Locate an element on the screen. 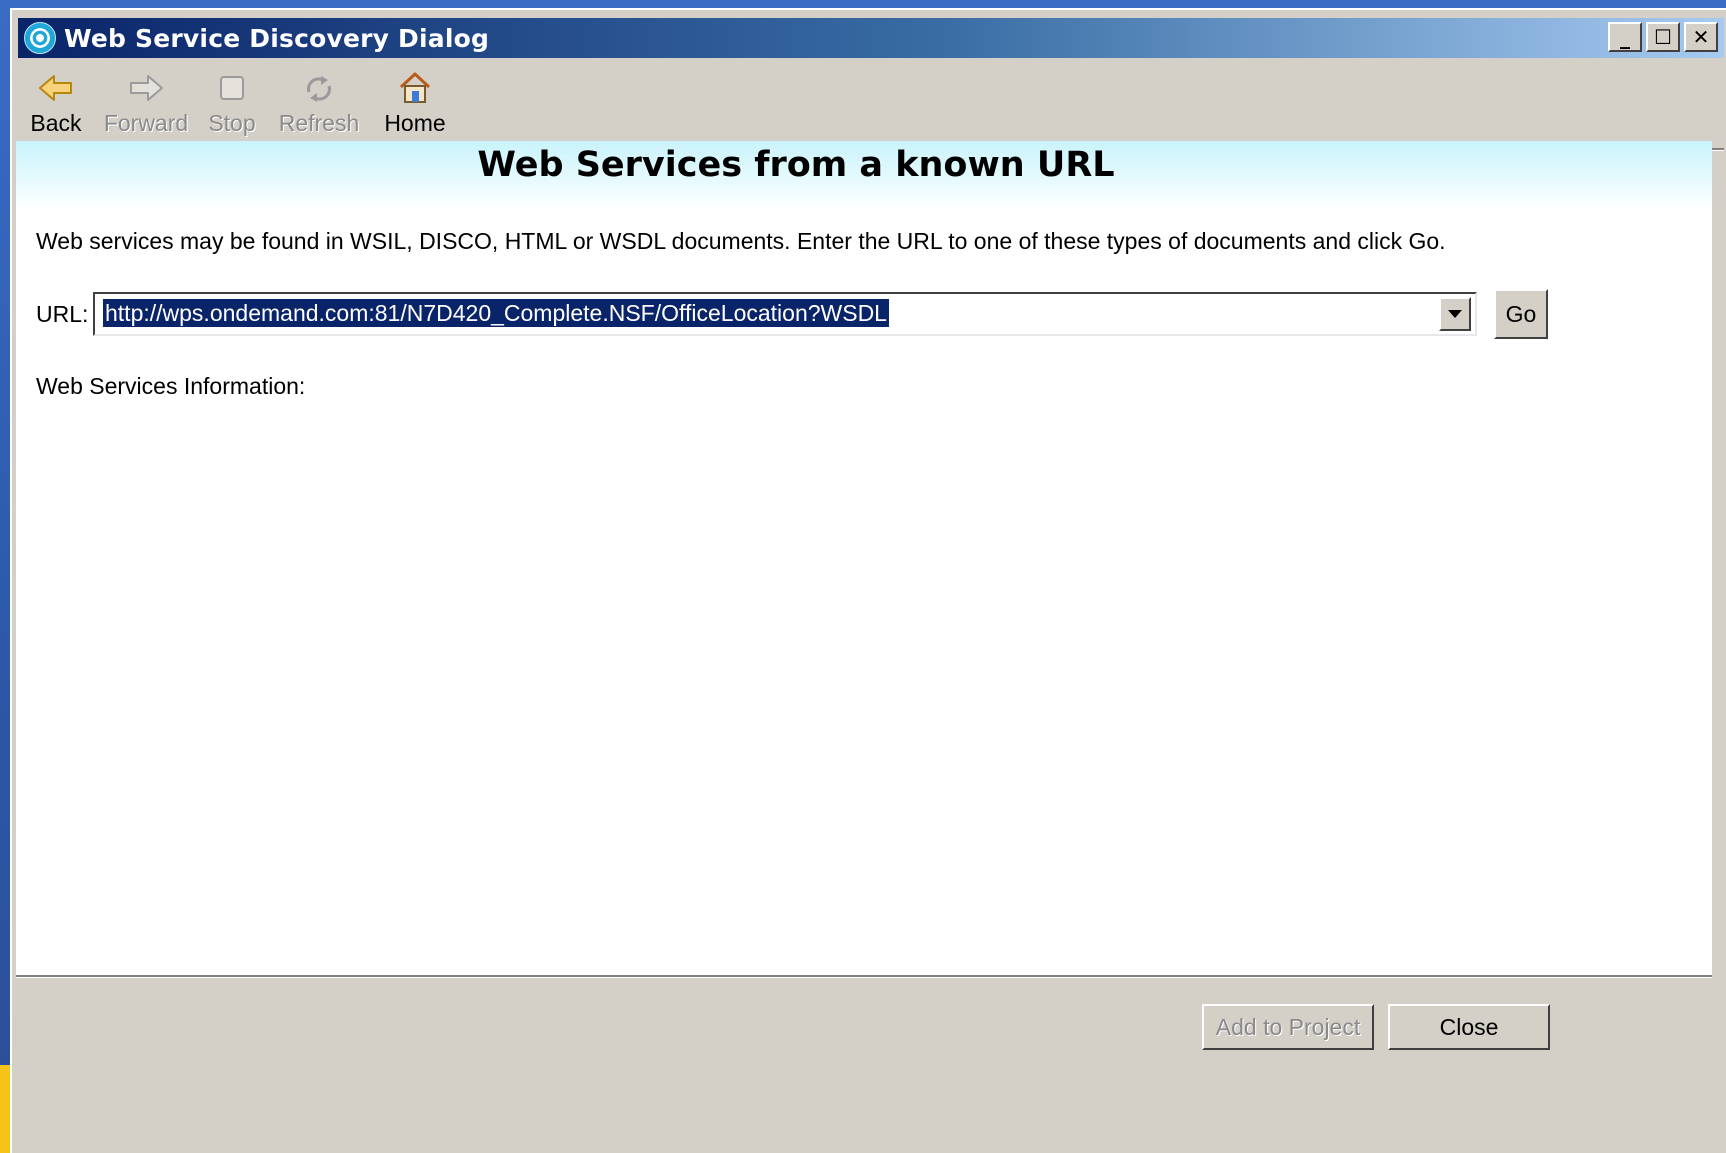  minimize-button: _ is located at coordinates (1625, 37).